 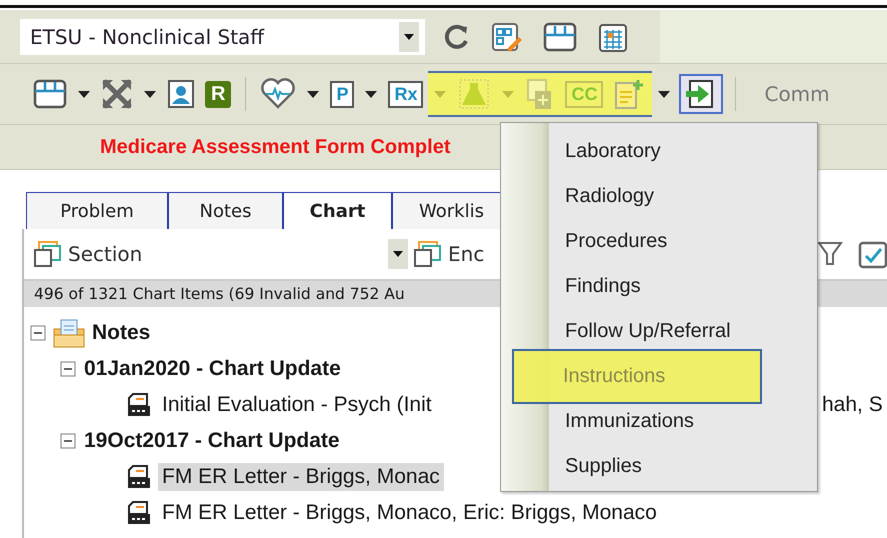 I want to click on tree-item: Initial Evaluation - Psych (Init, so click(x=297, y=405).